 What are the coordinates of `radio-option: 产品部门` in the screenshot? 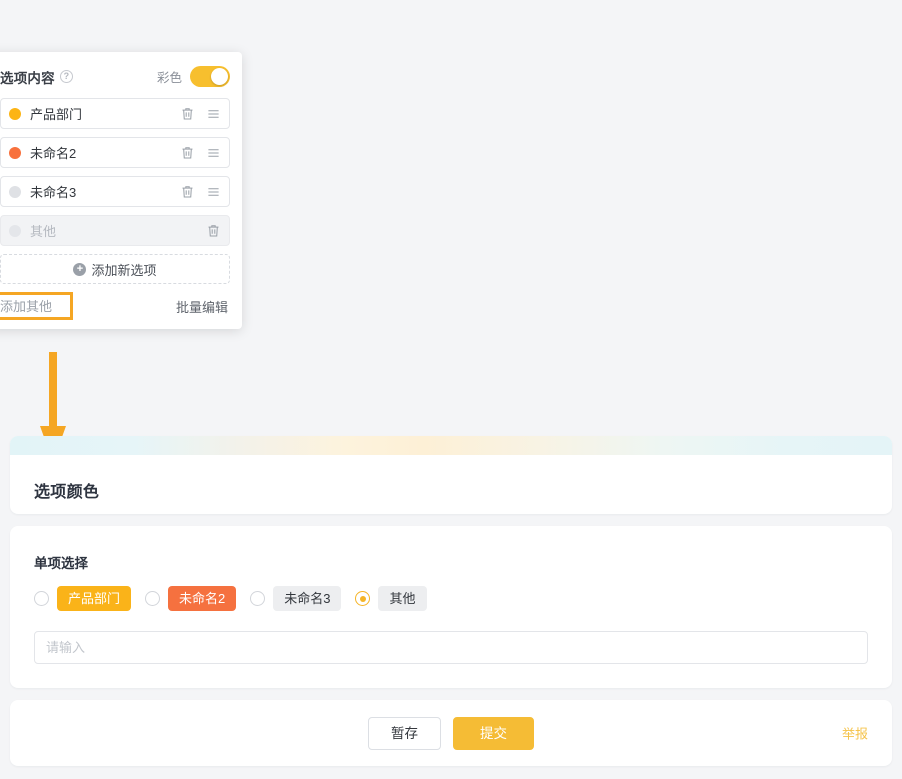 It's located at (83, 598).